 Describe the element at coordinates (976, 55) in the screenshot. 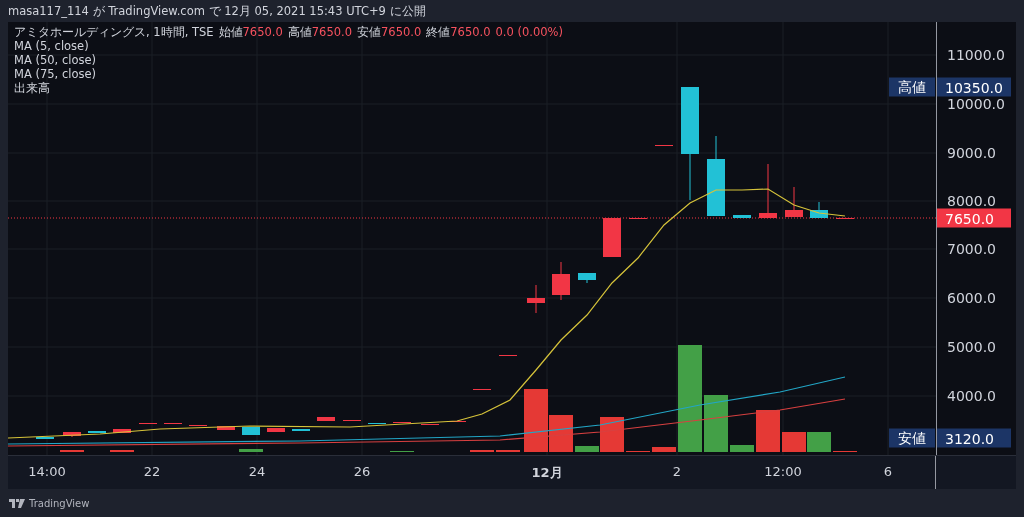

I see `price-tick: 11000.0` at that location.